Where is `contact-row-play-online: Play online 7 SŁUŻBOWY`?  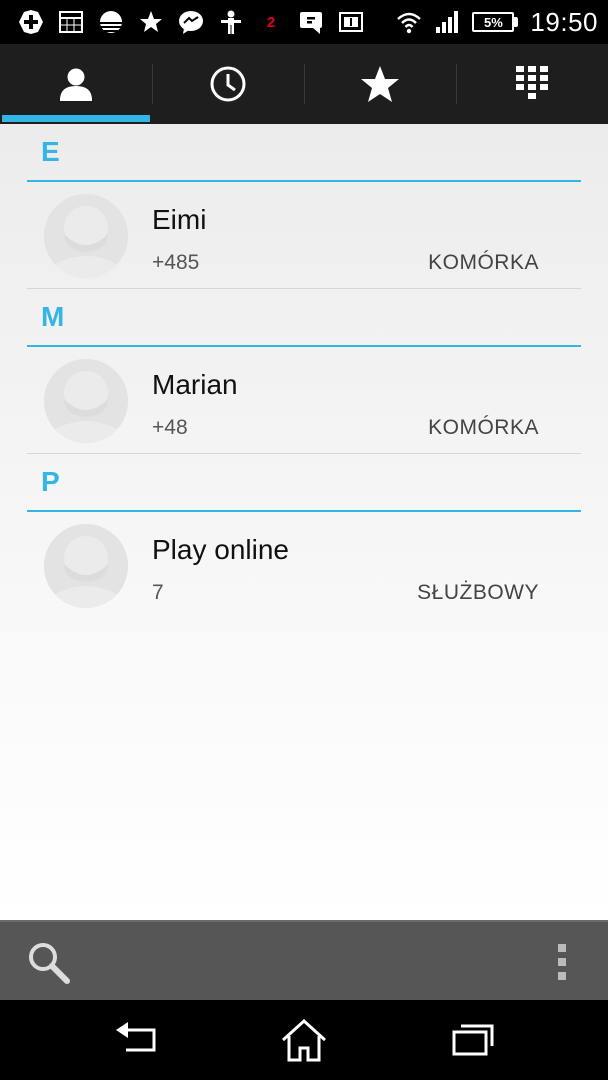 contact-row-play-online: Play online 7 SŁUŻBOWY is located at coordinates (304, 565).